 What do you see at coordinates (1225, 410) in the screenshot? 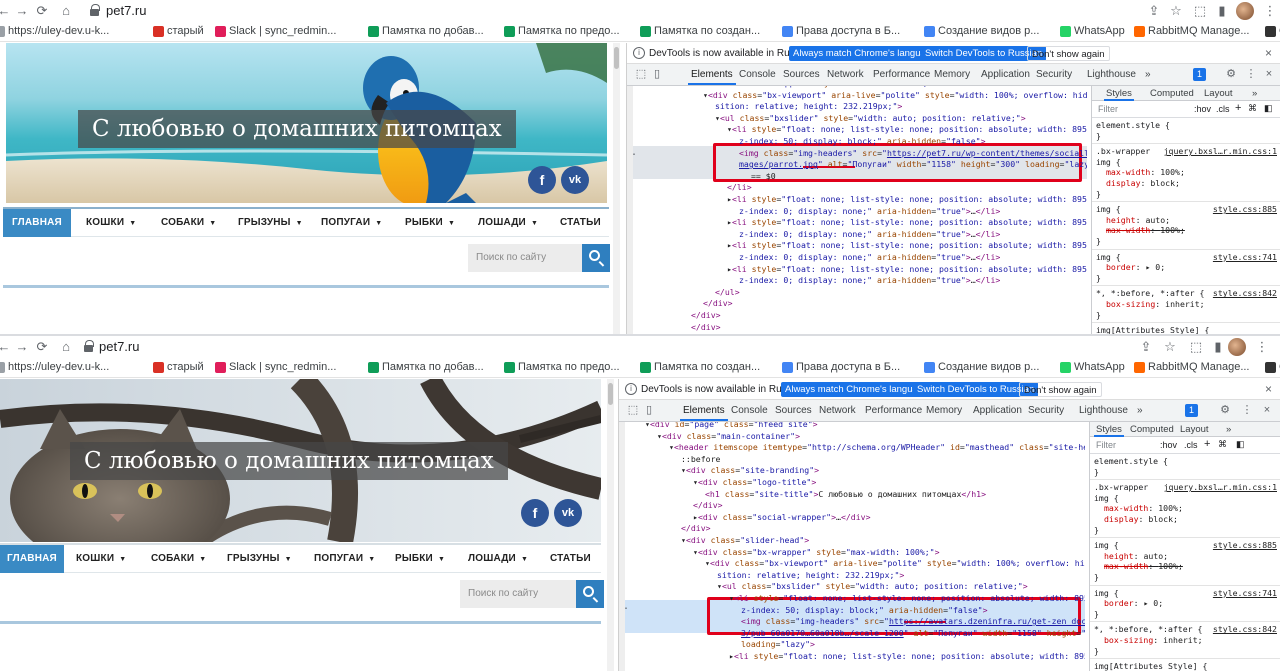
I see `gear-icon: ⚙` at bounding box center [1225, 410].